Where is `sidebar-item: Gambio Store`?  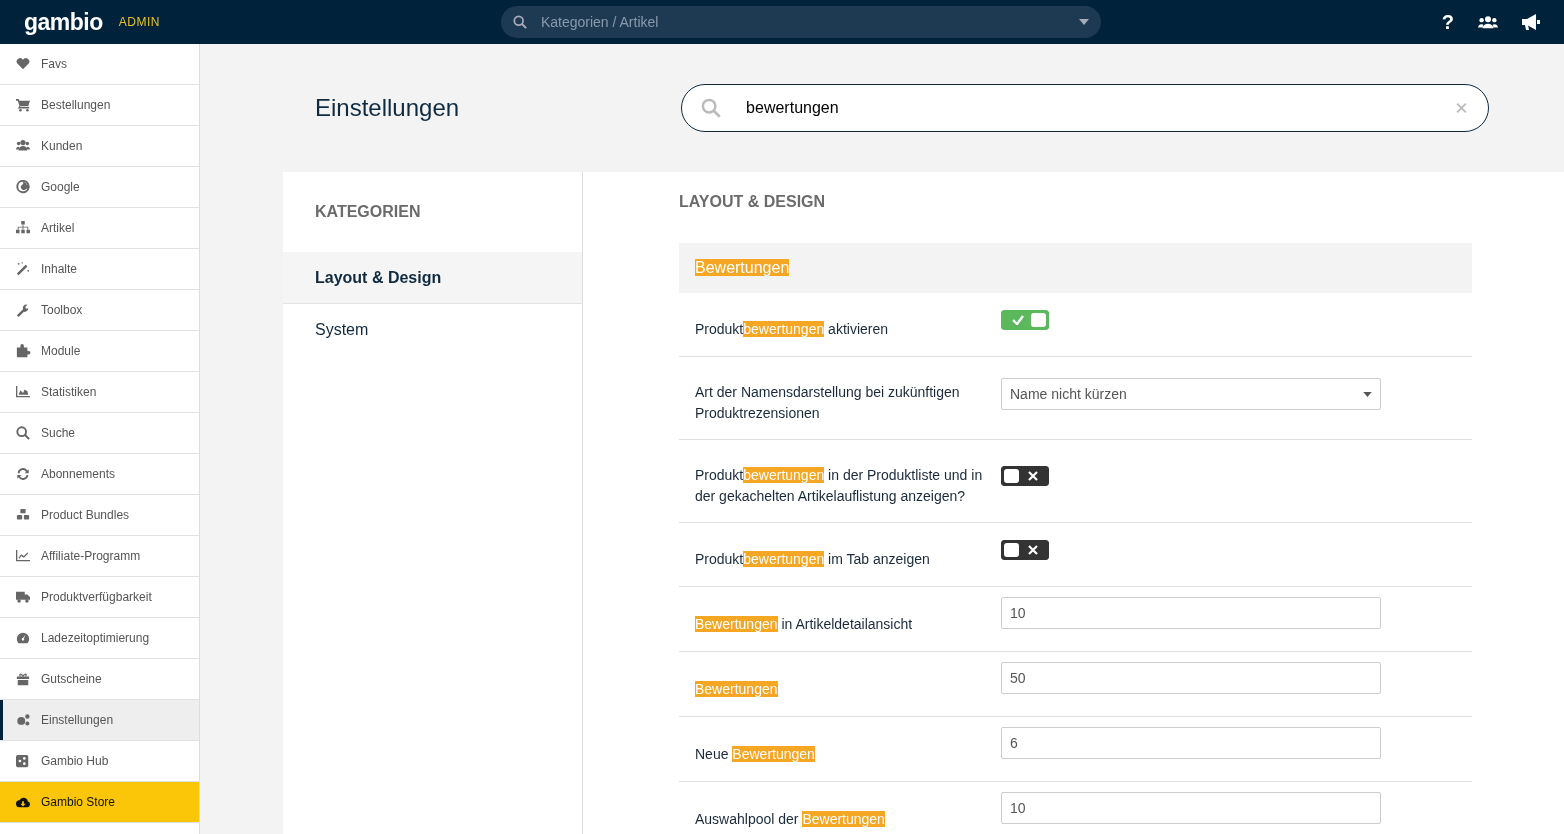 sidebar-item: Gambio Store is located at coordinates (99, 803).